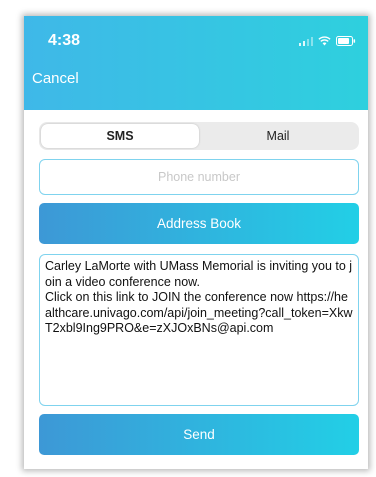 The height and width of the screenshot is (477, 376). What do you see at coordinates (324, 41) in the screenshot?
I see `wifi-icon` at bounding box center [324, 41].